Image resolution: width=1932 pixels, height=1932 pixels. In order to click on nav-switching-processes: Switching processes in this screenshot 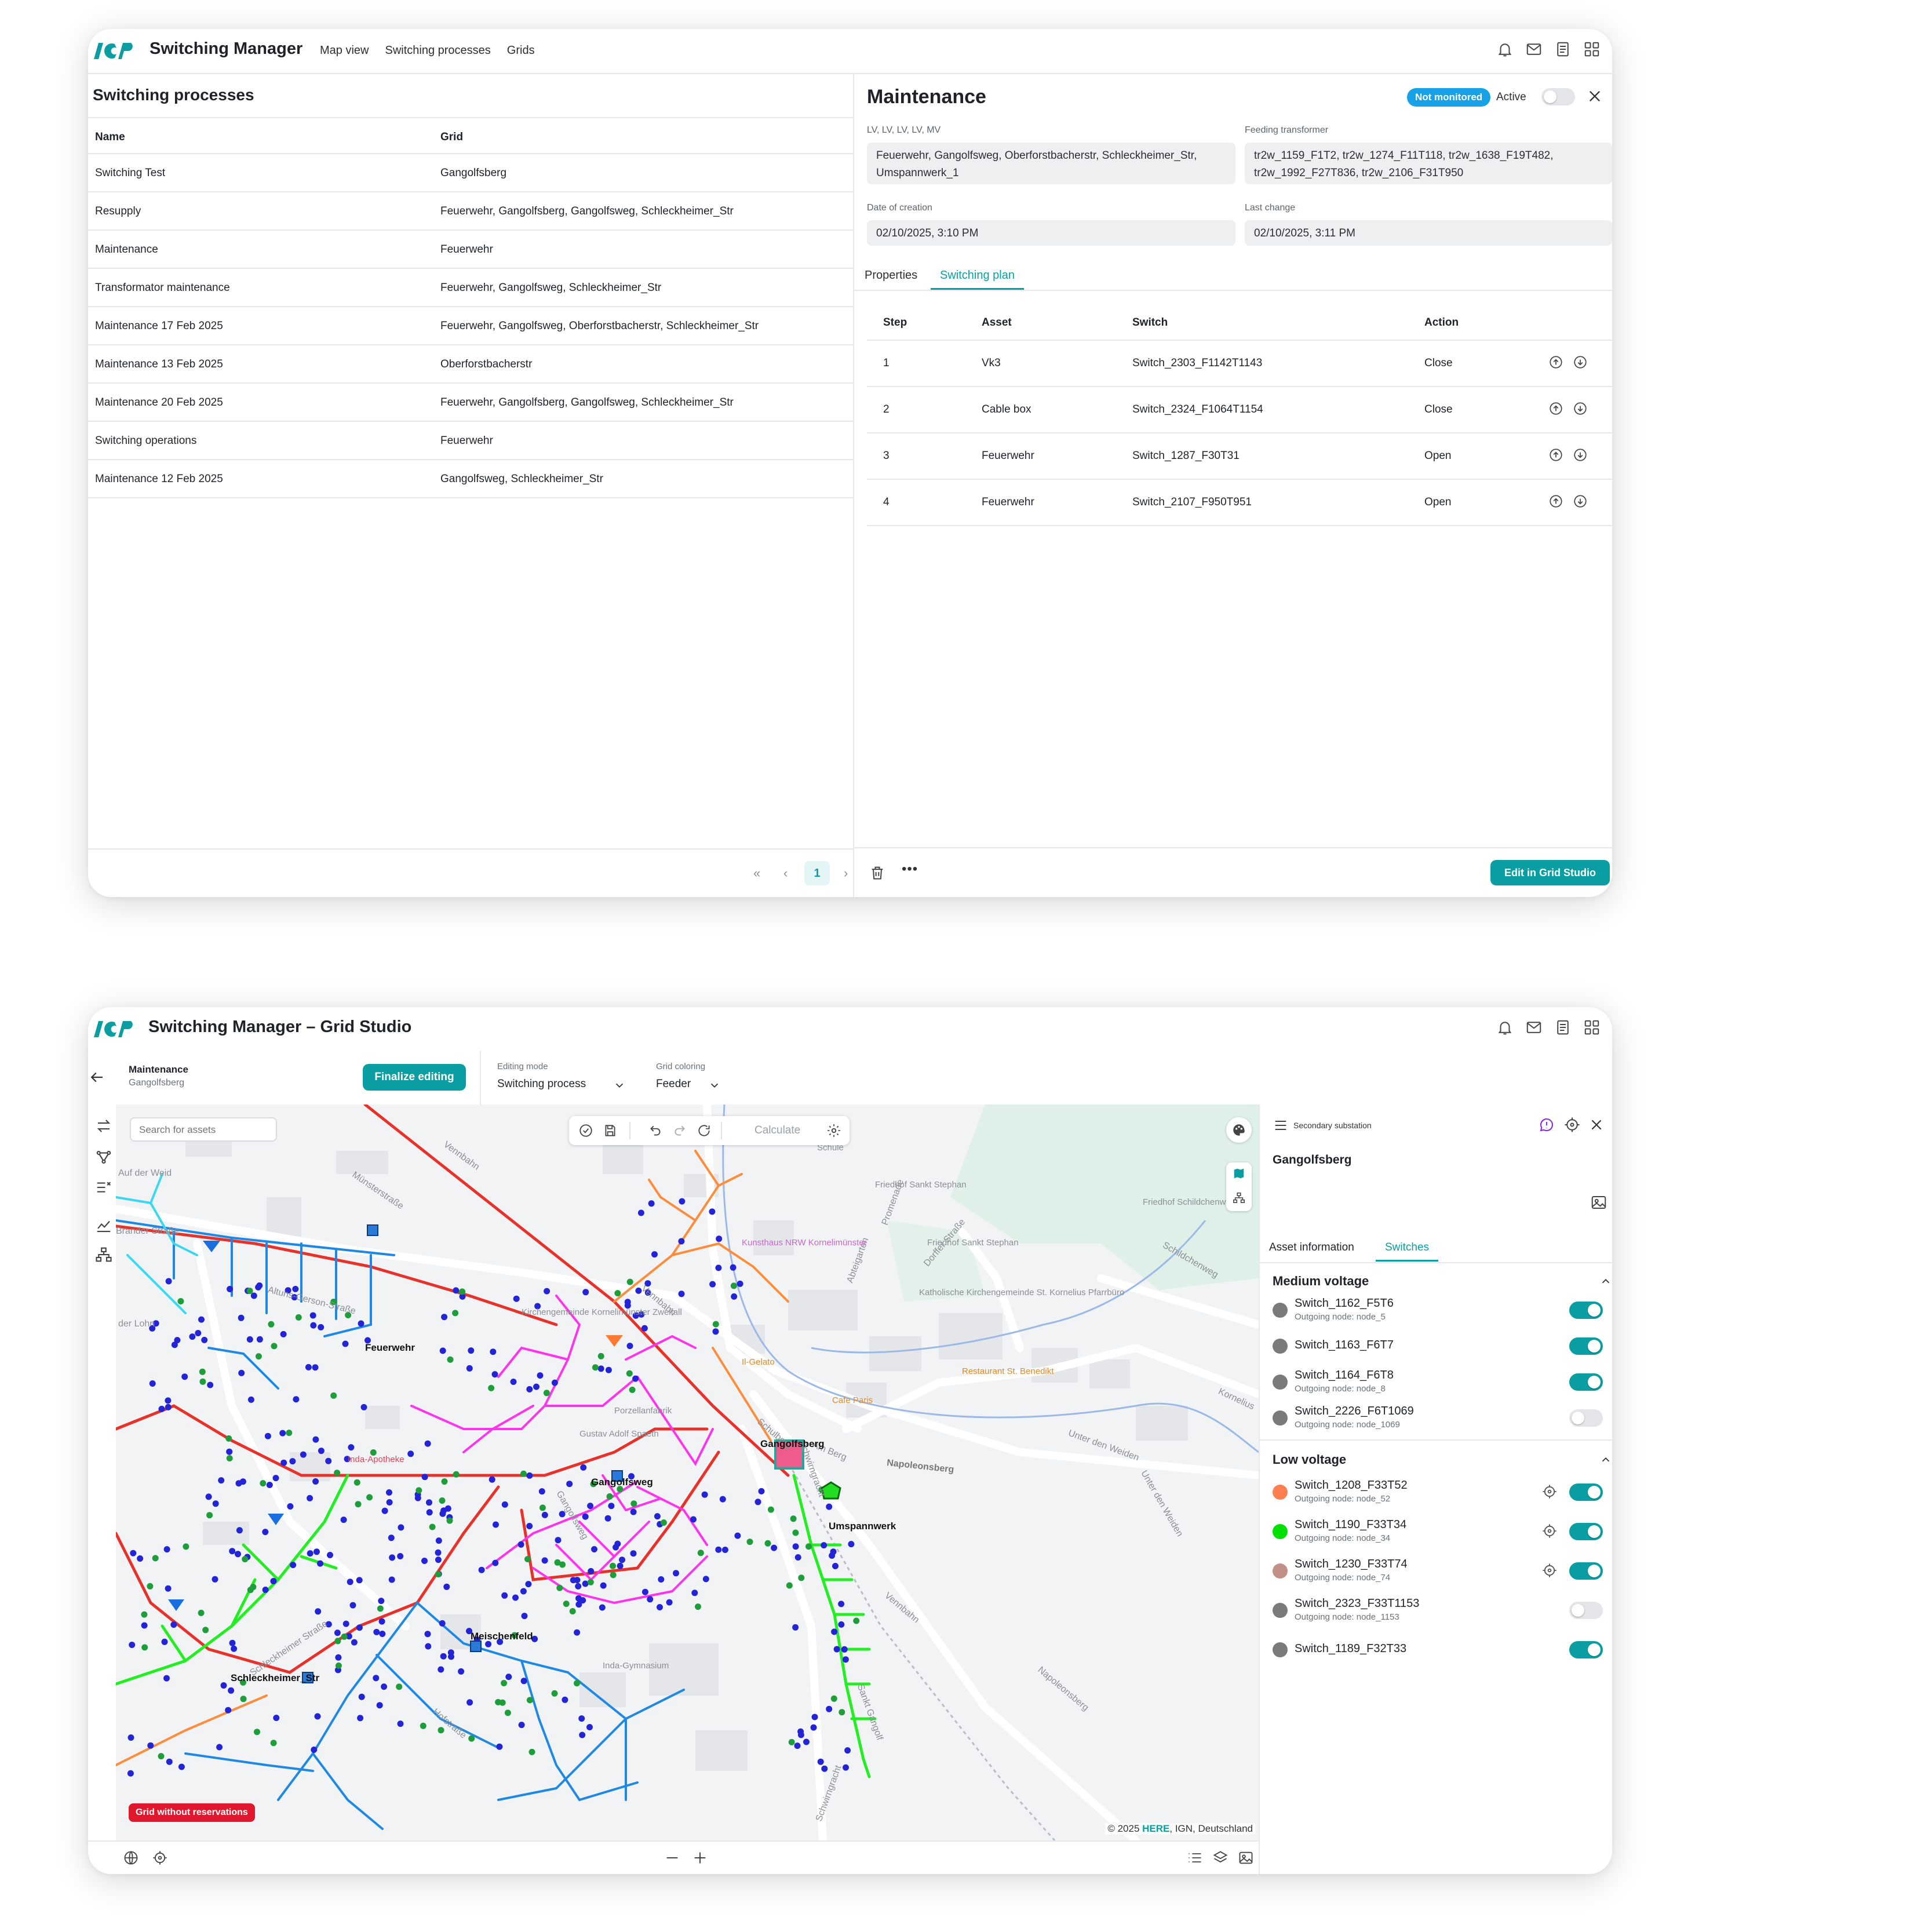, I will do `click(437, 50)`.